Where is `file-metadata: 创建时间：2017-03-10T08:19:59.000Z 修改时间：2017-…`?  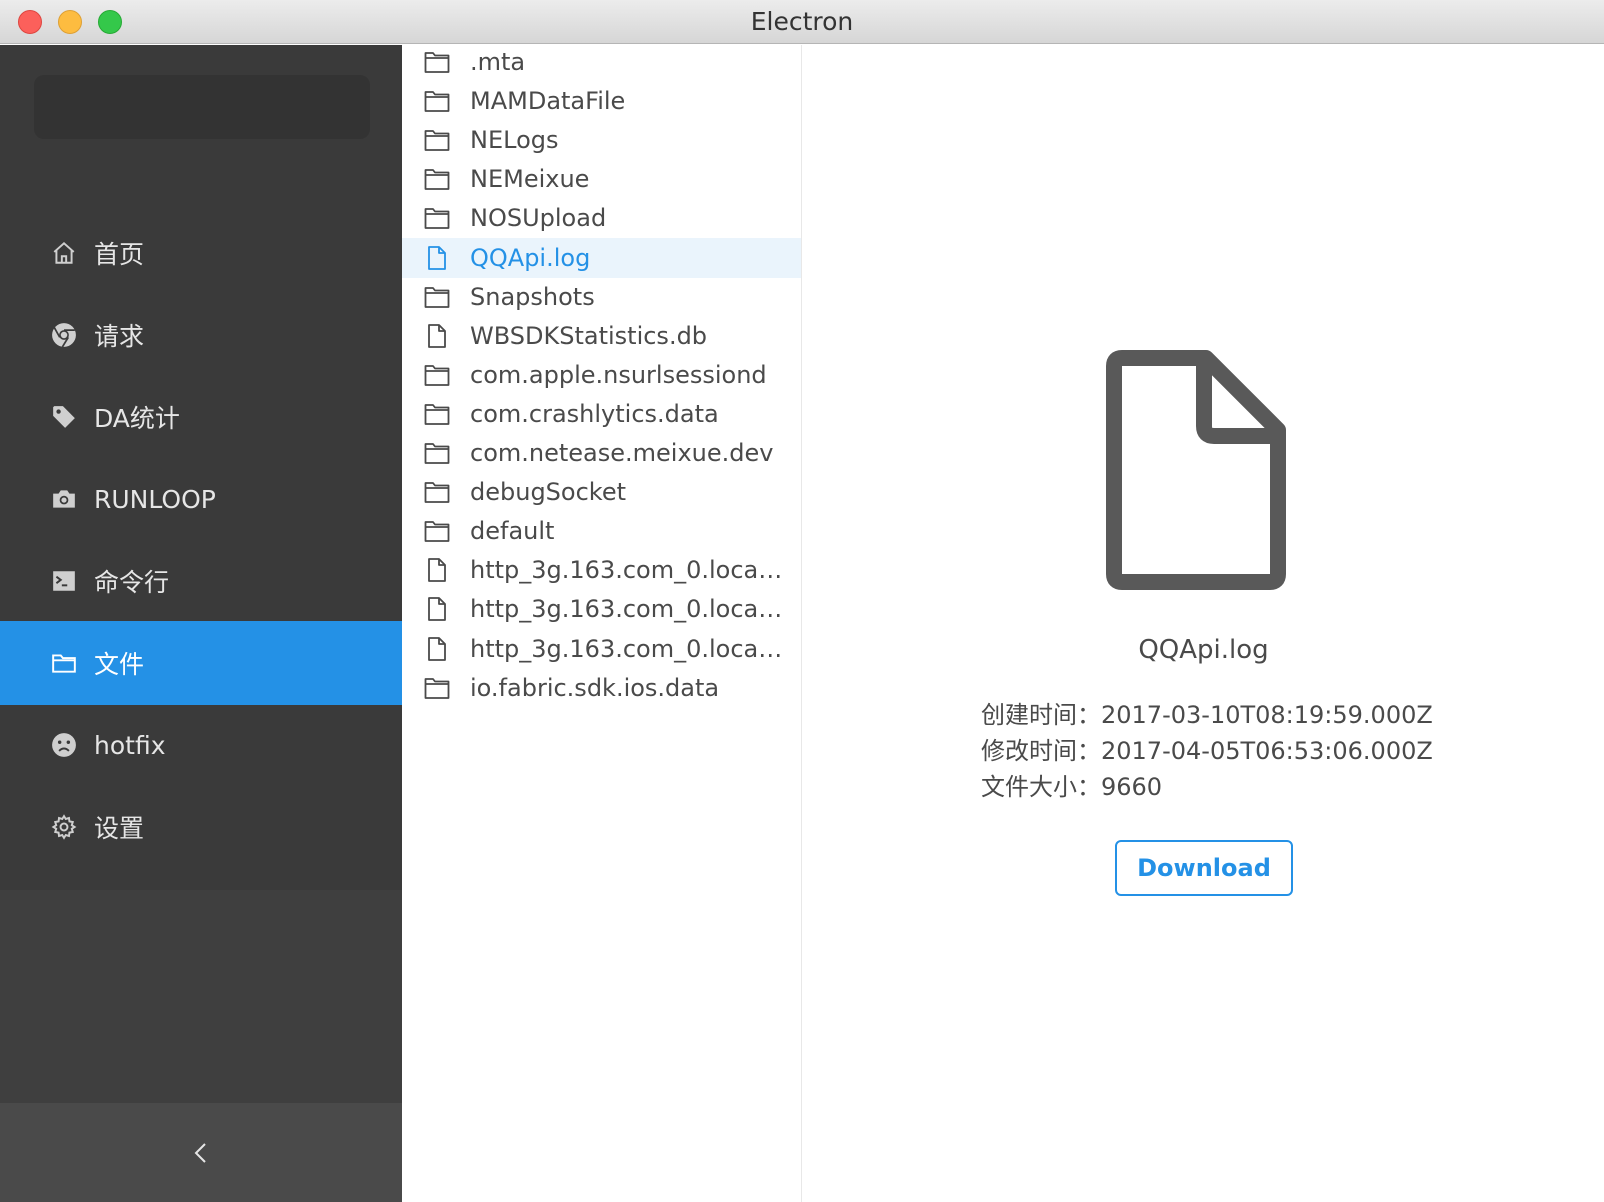 file-metadata: 创建时间：2017-03-10T08:19:59.000Z 修改时间：2017-… is located at coordinates (1207, 751).